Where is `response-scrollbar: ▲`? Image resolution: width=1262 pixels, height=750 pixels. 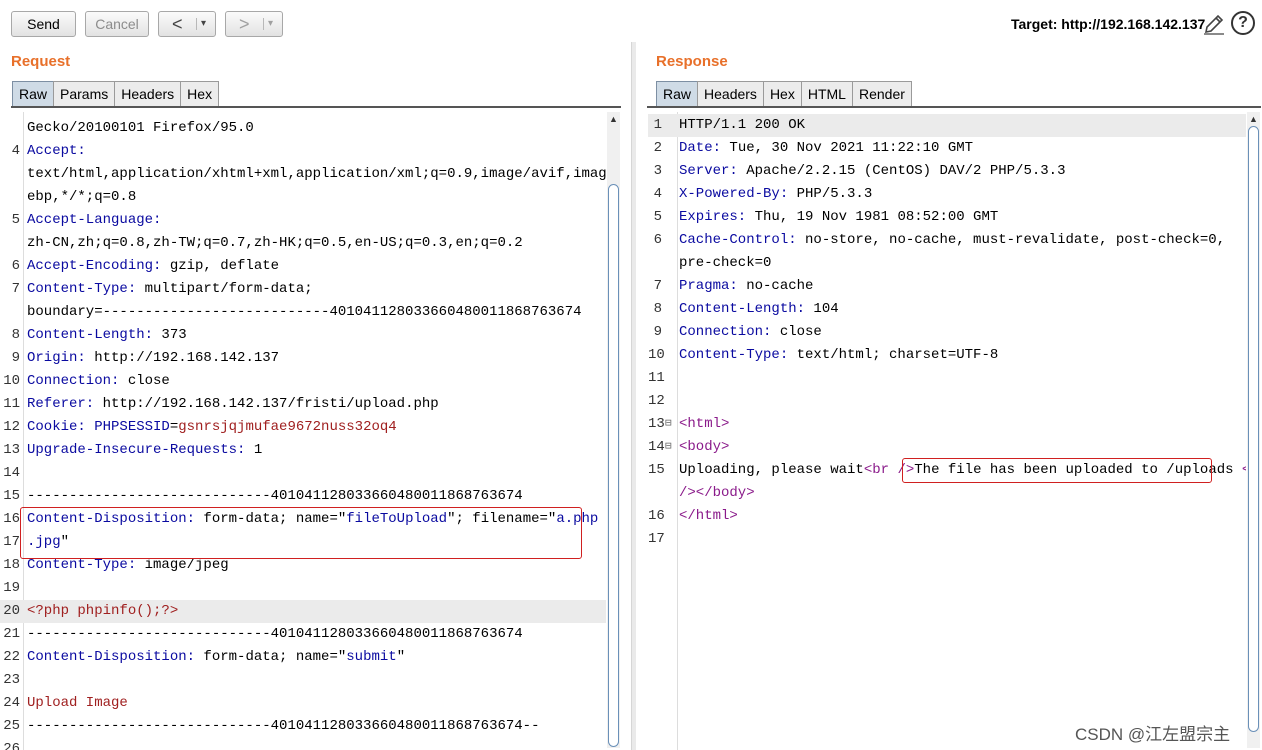
response-scrollbar: ▲ is located at coordinates (1253, 430).